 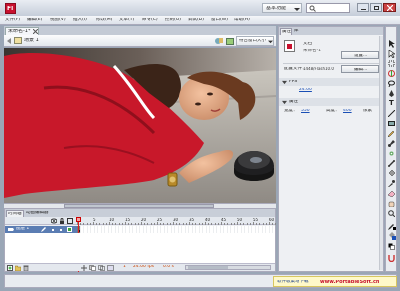 What do you see at coordinates (78, 219) in the screenshot?
I see `playhead-handle` at bounding box center [78, 219].